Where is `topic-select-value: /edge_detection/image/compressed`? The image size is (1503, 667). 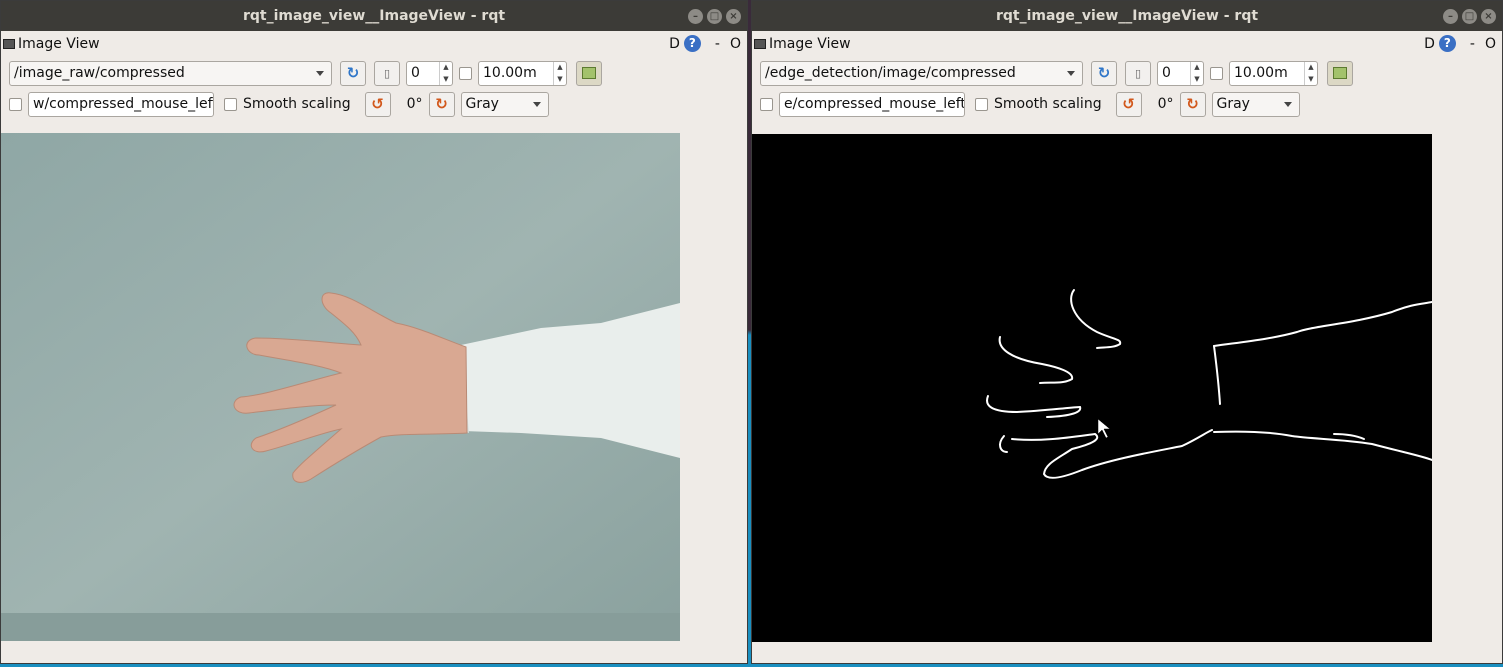 topic-select-value: /edge_detection/image/compressed is located at coordinates (890, 73).